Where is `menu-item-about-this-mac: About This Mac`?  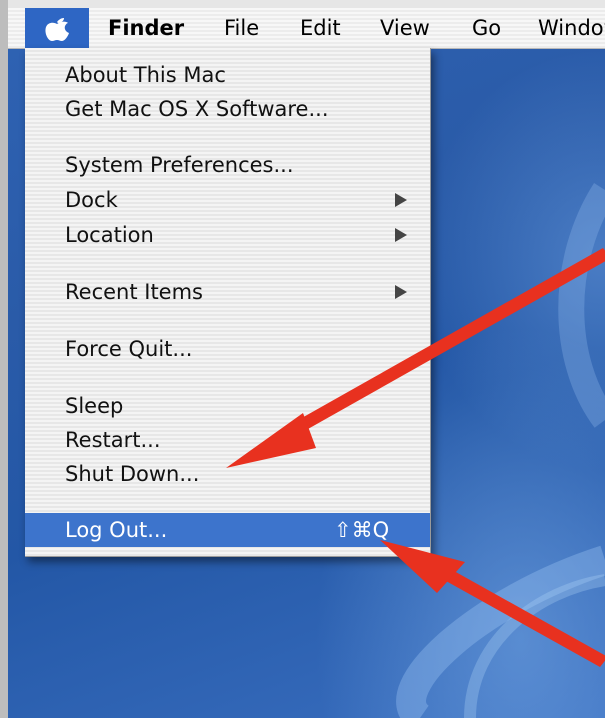
menu-item-about-this-mac: About This Mac is located at coordinates (227, 75).